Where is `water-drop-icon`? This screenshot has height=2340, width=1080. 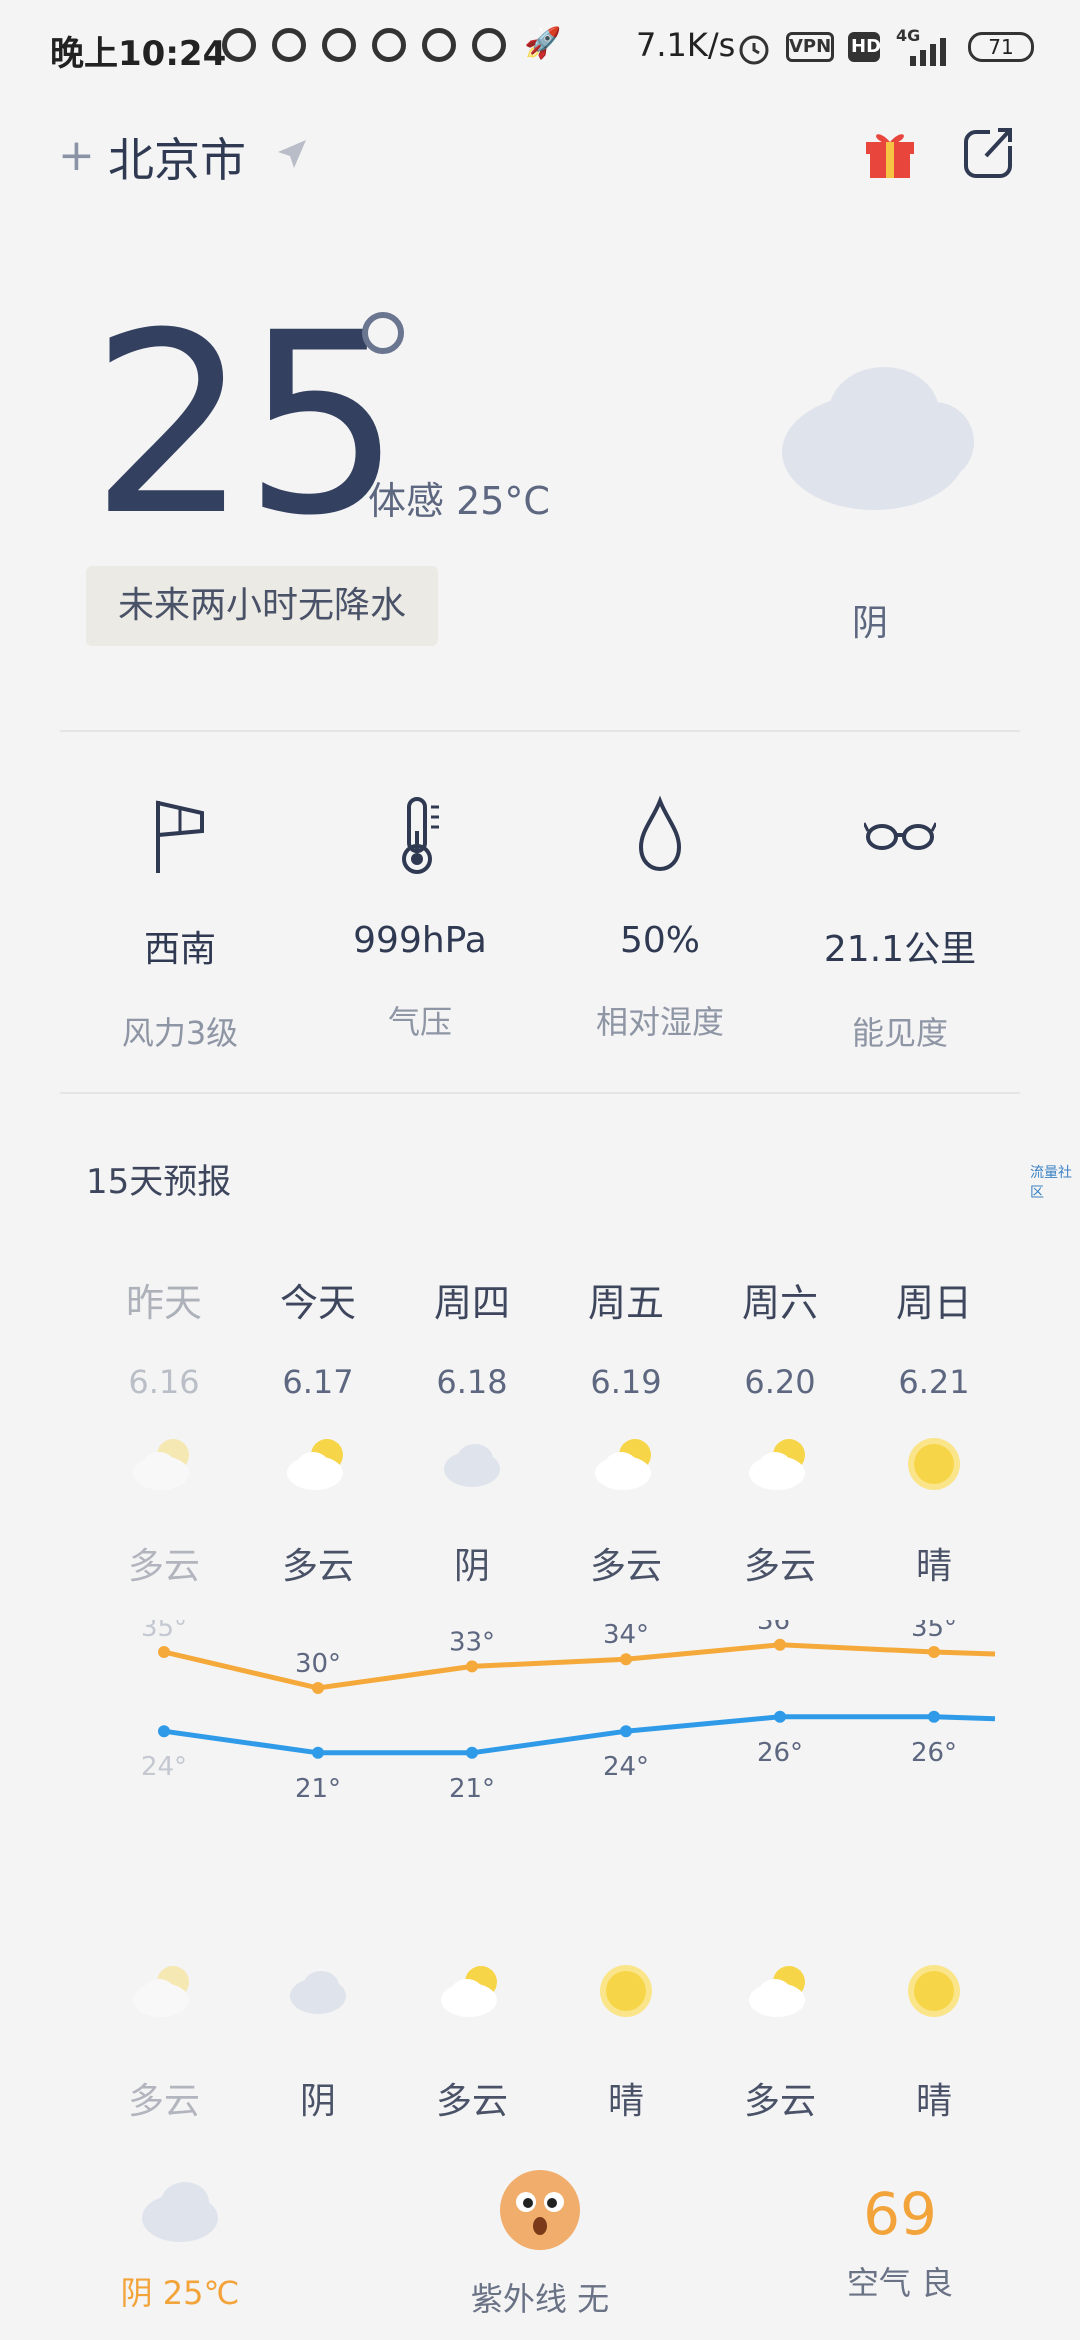 water-drop-icon is located at coordinates (660, 833).